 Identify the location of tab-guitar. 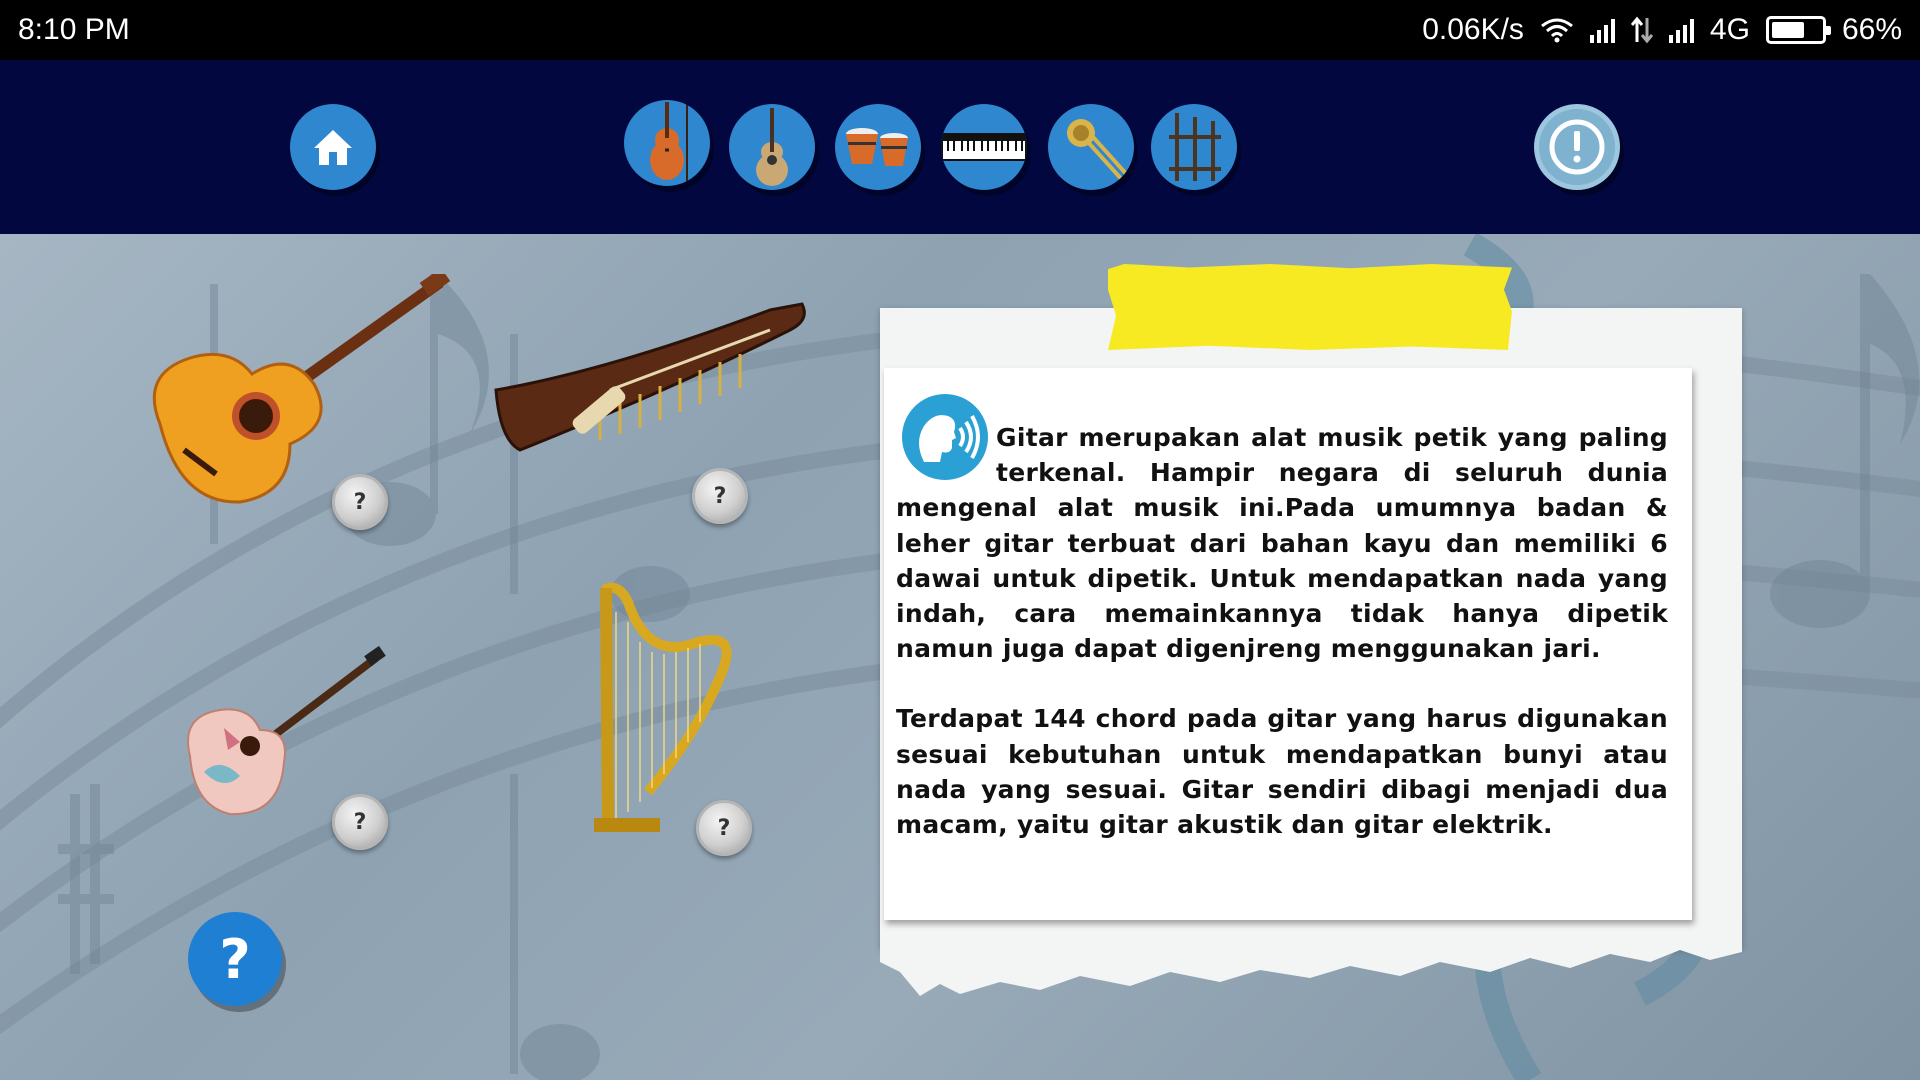
(772, 147).